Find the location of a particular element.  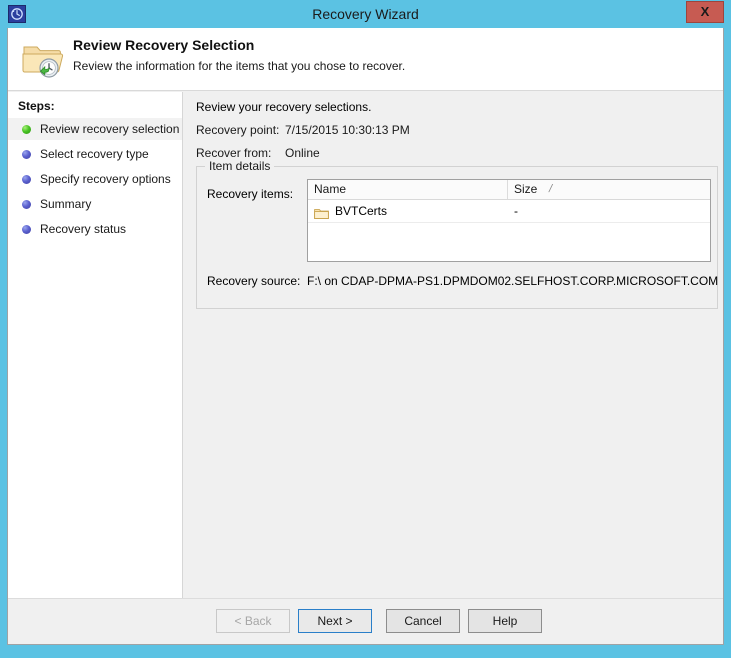

table-header-row: Name Size / is located at coordinates (509, 190).